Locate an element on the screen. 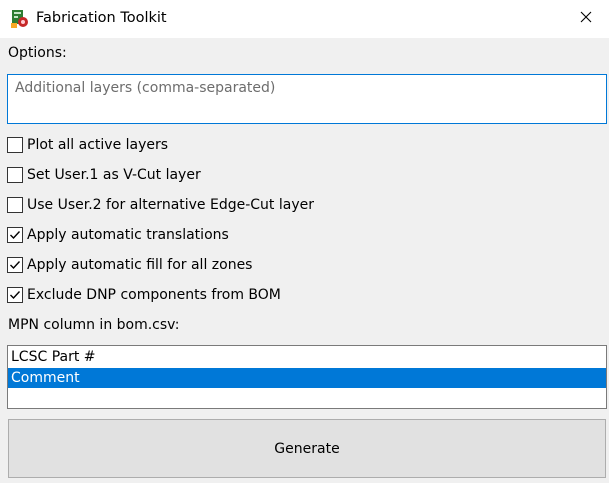 This screenshot has width=609, height=483. checkbox-label: Set User.1 as V-Cut layer is located at coordinates (114, 175).